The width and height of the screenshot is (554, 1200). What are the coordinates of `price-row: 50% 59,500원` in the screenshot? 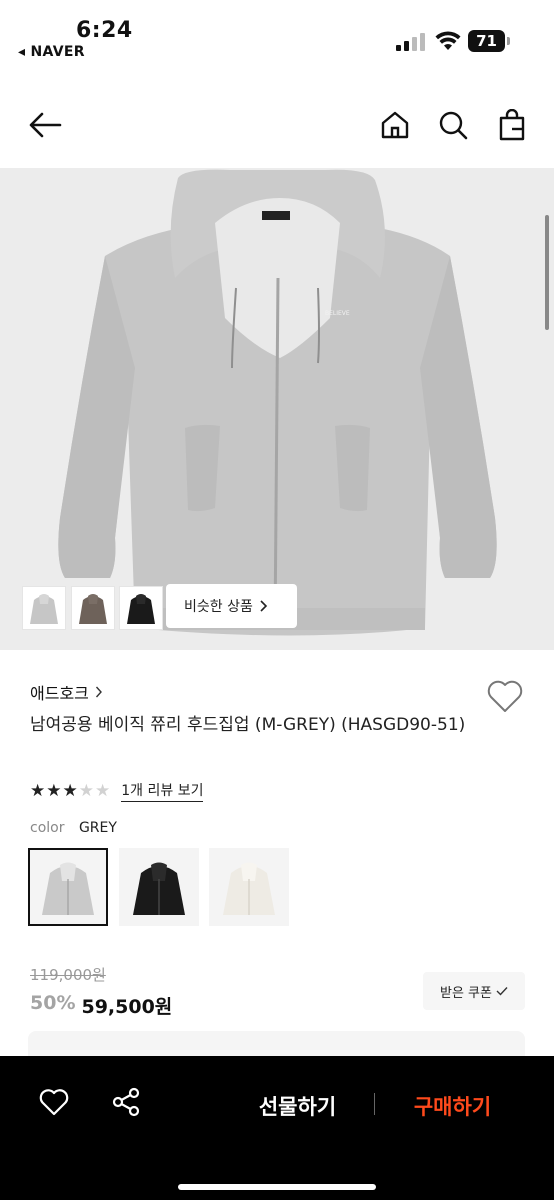 It's located at (101, 1005).